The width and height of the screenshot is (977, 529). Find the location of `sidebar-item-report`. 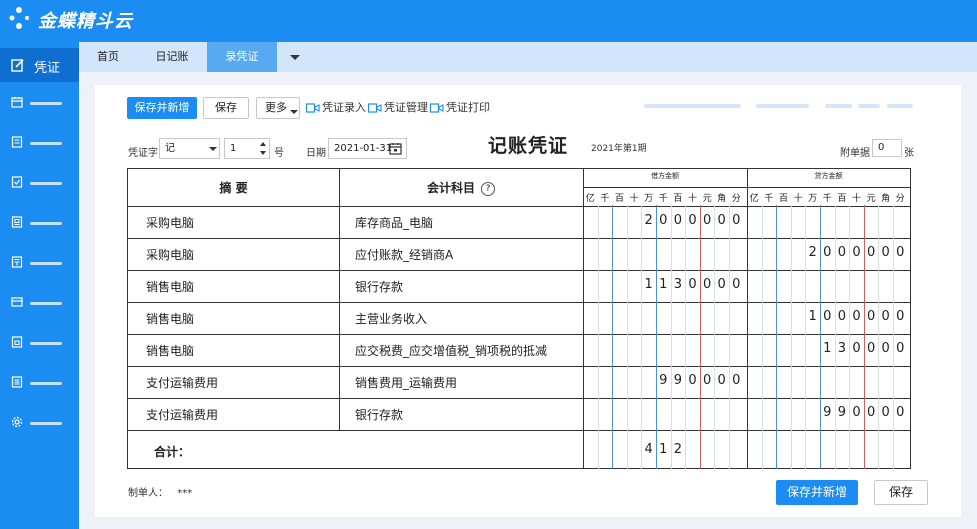

sidebar-item-report is located at coordinates (39, 223).